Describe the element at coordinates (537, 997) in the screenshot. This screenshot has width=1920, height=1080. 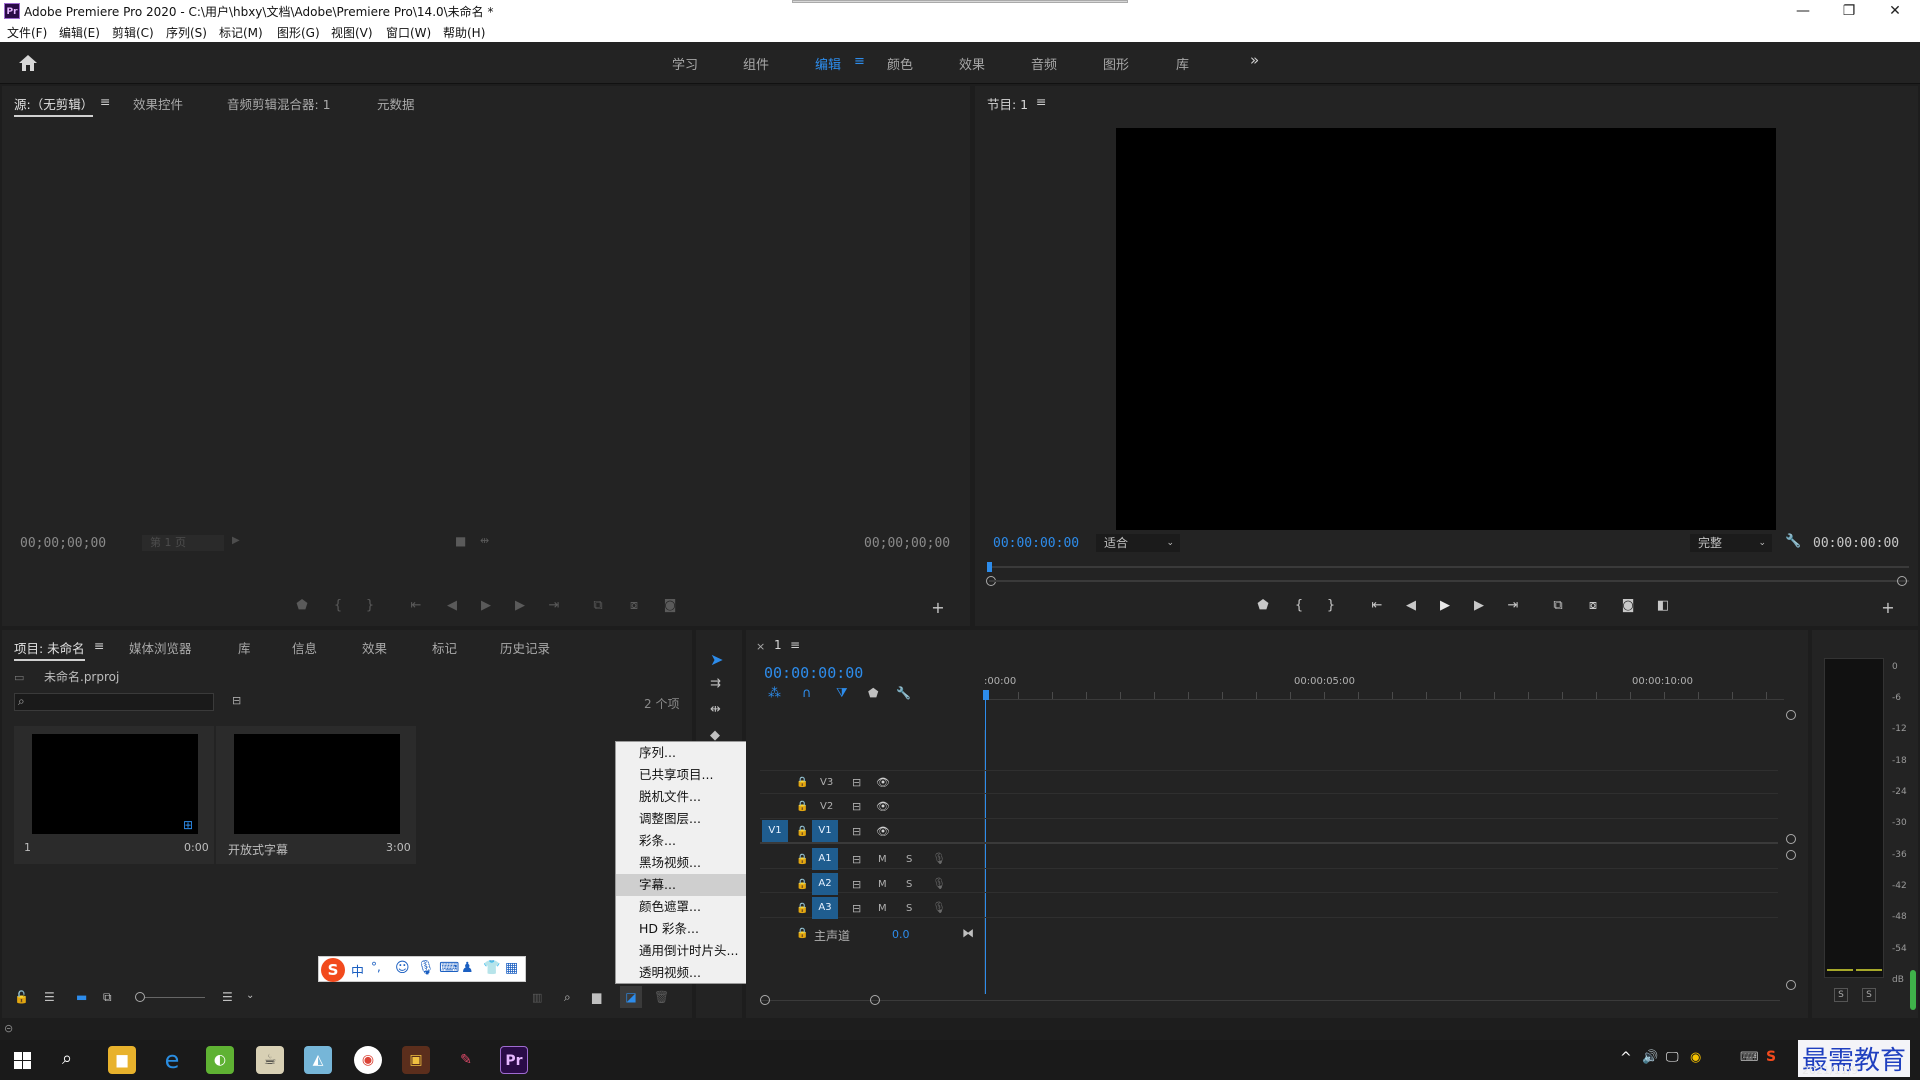
I see `automate-icon: ▥` at that location.